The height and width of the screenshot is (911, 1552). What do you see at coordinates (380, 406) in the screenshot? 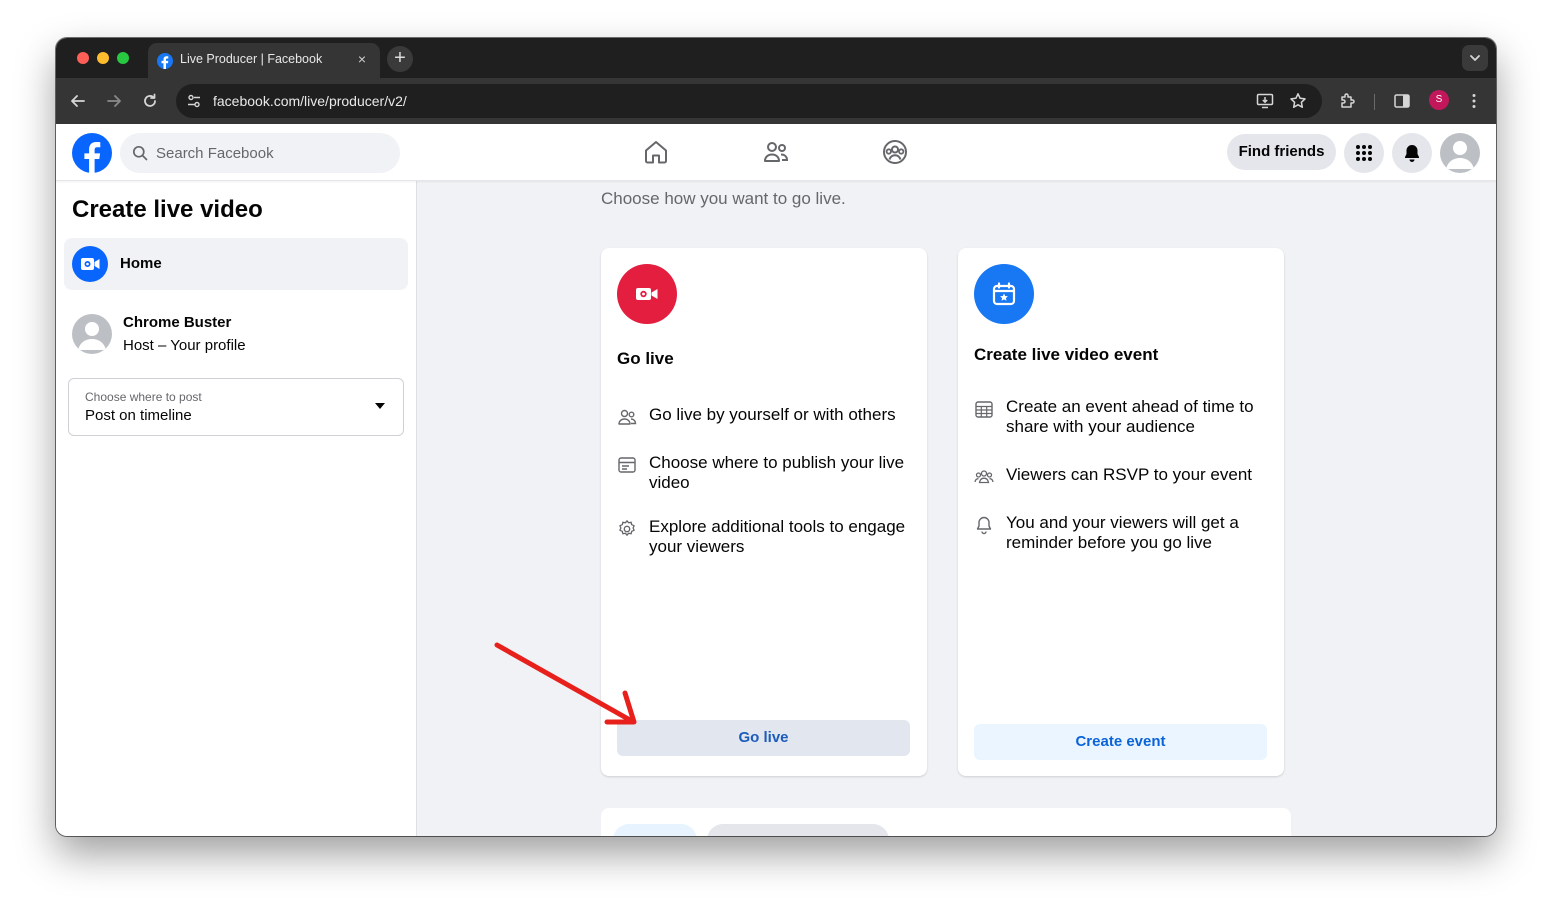
I see `caret-down-icon` at bounding box center [380, 406].